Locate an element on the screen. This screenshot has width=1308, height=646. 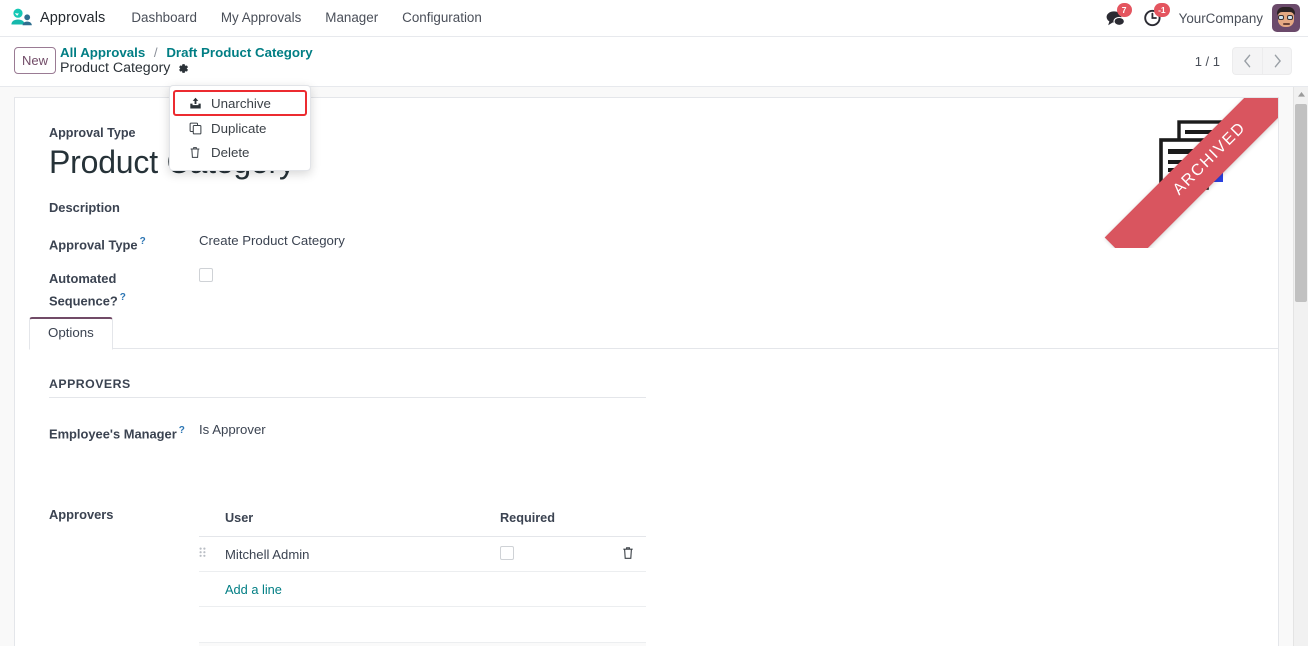
table-empty-row is located at coordinates (422, 624).